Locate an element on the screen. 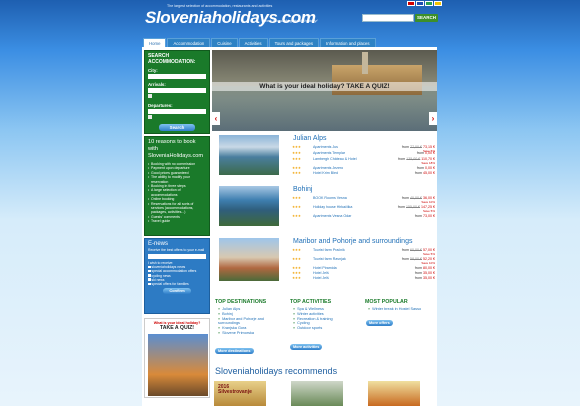 The image size is (580, 406). language-flags is located at coordinates (424, 3).